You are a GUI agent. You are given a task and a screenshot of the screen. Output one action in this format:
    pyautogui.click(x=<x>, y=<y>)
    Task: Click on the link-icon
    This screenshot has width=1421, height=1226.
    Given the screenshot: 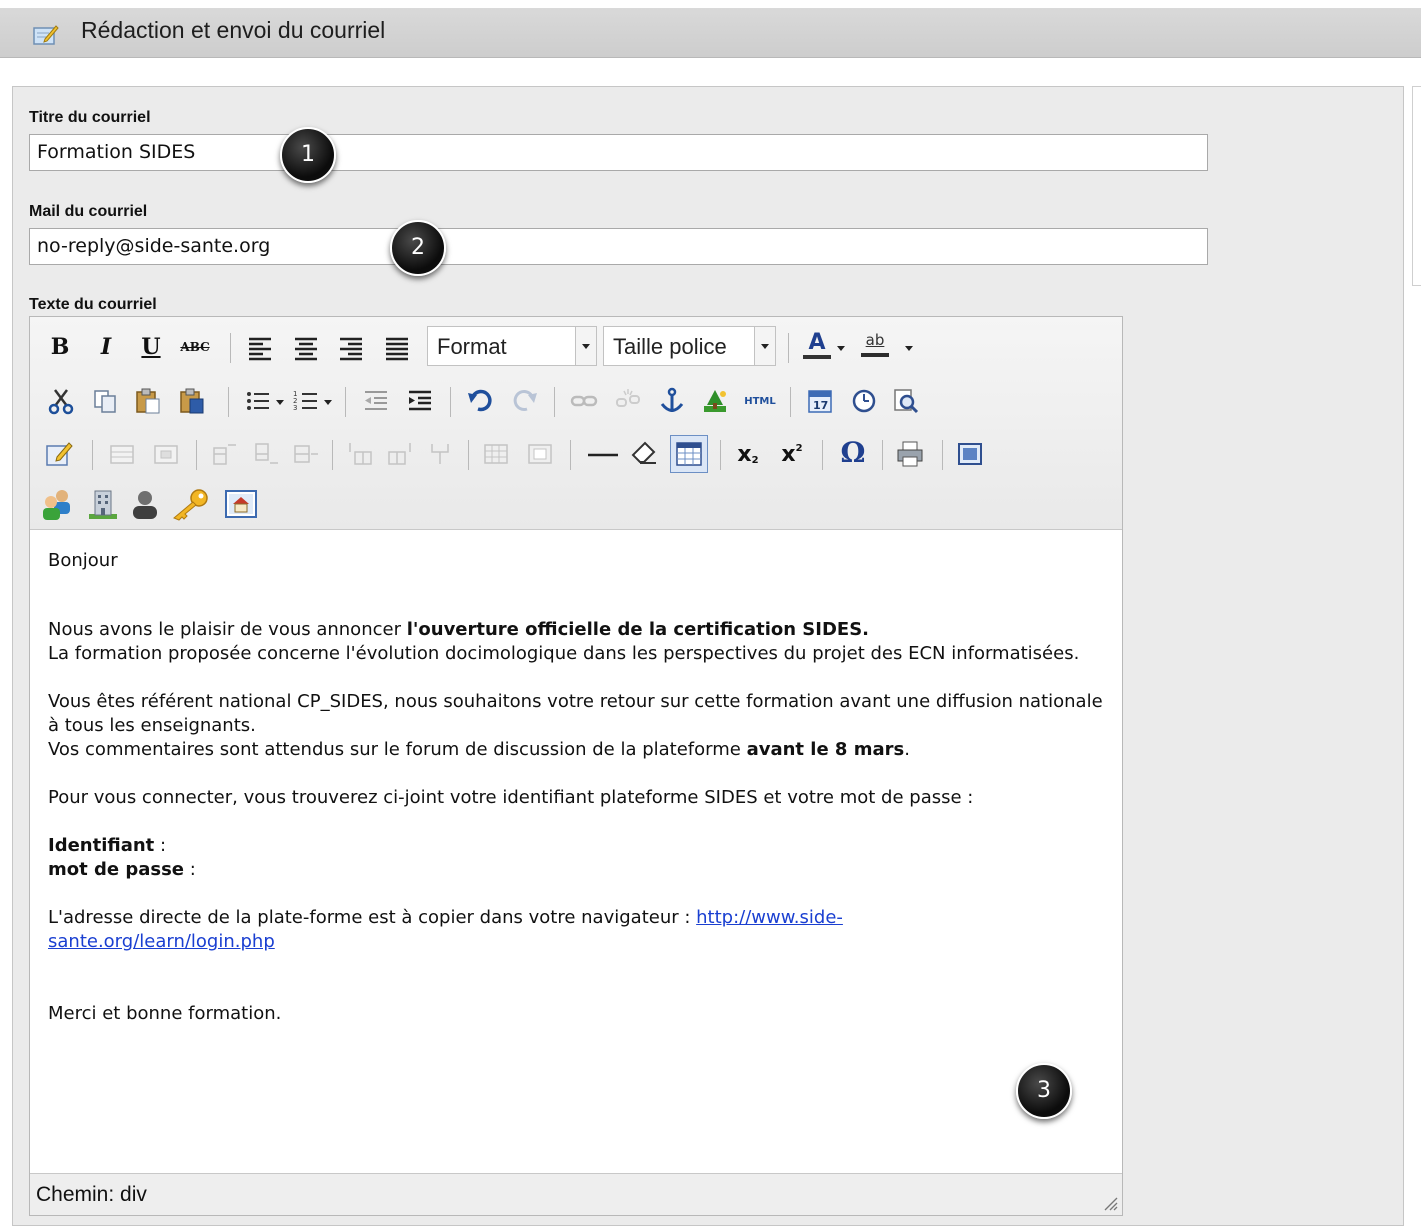 What is the action you would take?
    pyautogui.click(x=584, y=401)
    